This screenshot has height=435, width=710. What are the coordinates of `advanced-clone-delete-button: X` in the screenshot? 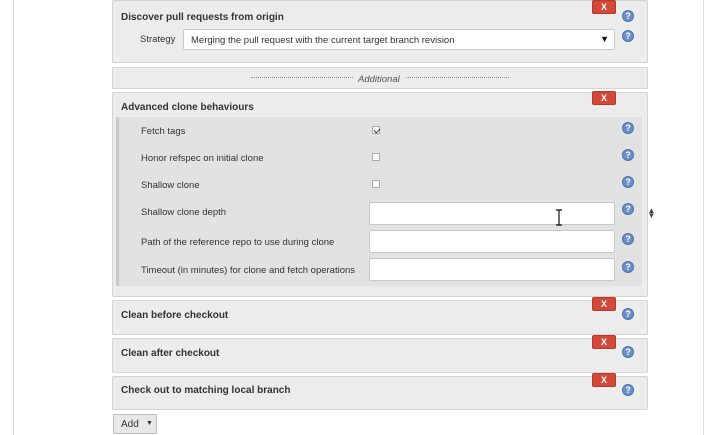 It's located at (604, 98).